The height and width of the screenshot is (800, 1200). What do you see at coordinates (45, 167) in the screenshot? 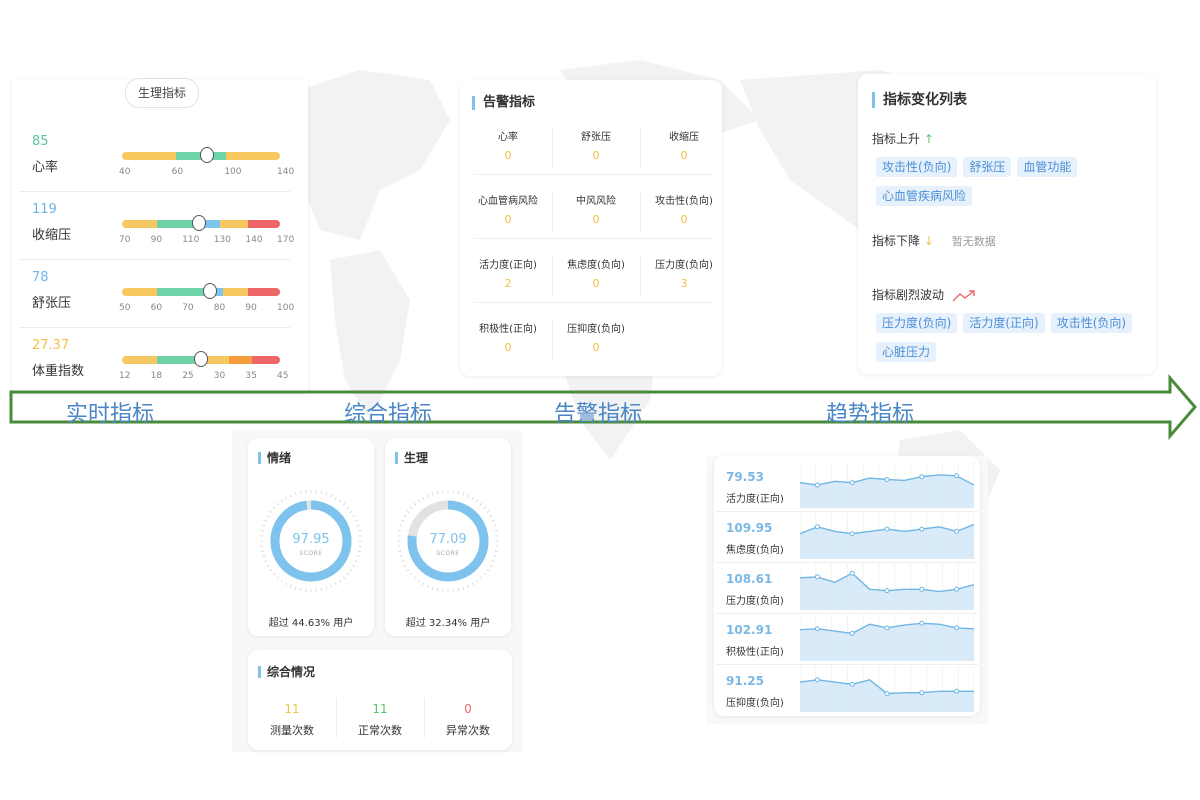
I see `metric-label: 心率` at bounding box center [45, 167].